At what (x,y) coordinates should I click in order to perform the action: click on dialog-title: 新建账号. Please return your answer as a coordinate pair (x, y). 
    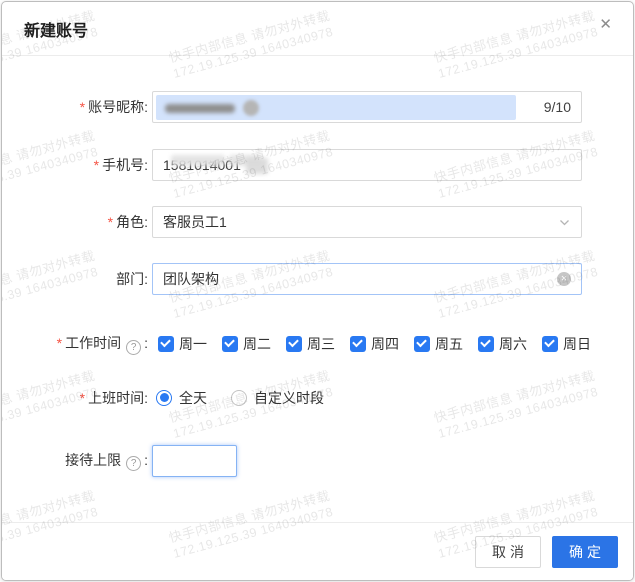
    Looking at the image, I should click on (56, 31).